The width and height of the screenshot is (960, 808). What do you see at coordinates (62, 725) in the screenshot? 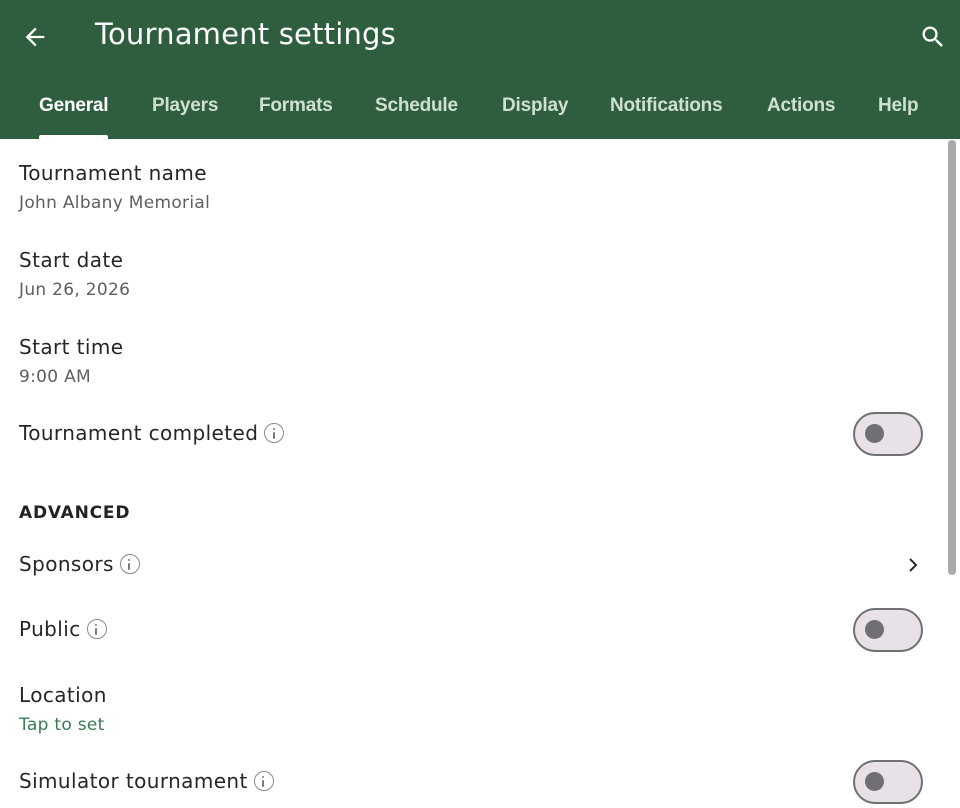
I see `location-value: Tap to set` at bounding box center [62, 725].